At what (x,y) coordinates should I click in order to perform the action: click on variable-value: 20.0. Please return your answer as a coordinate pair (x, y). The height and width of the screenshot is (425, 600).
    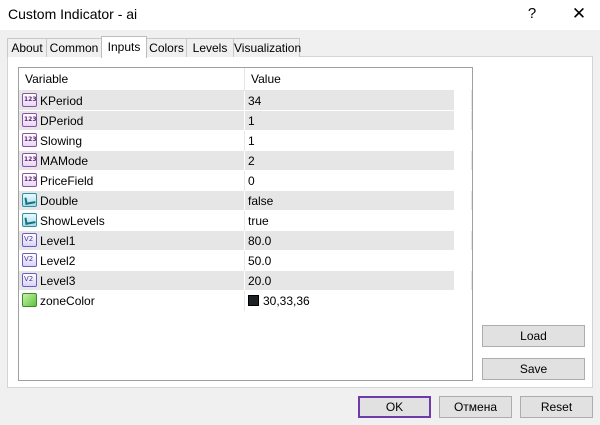
    Looking at the image, I should click on (259, 281).